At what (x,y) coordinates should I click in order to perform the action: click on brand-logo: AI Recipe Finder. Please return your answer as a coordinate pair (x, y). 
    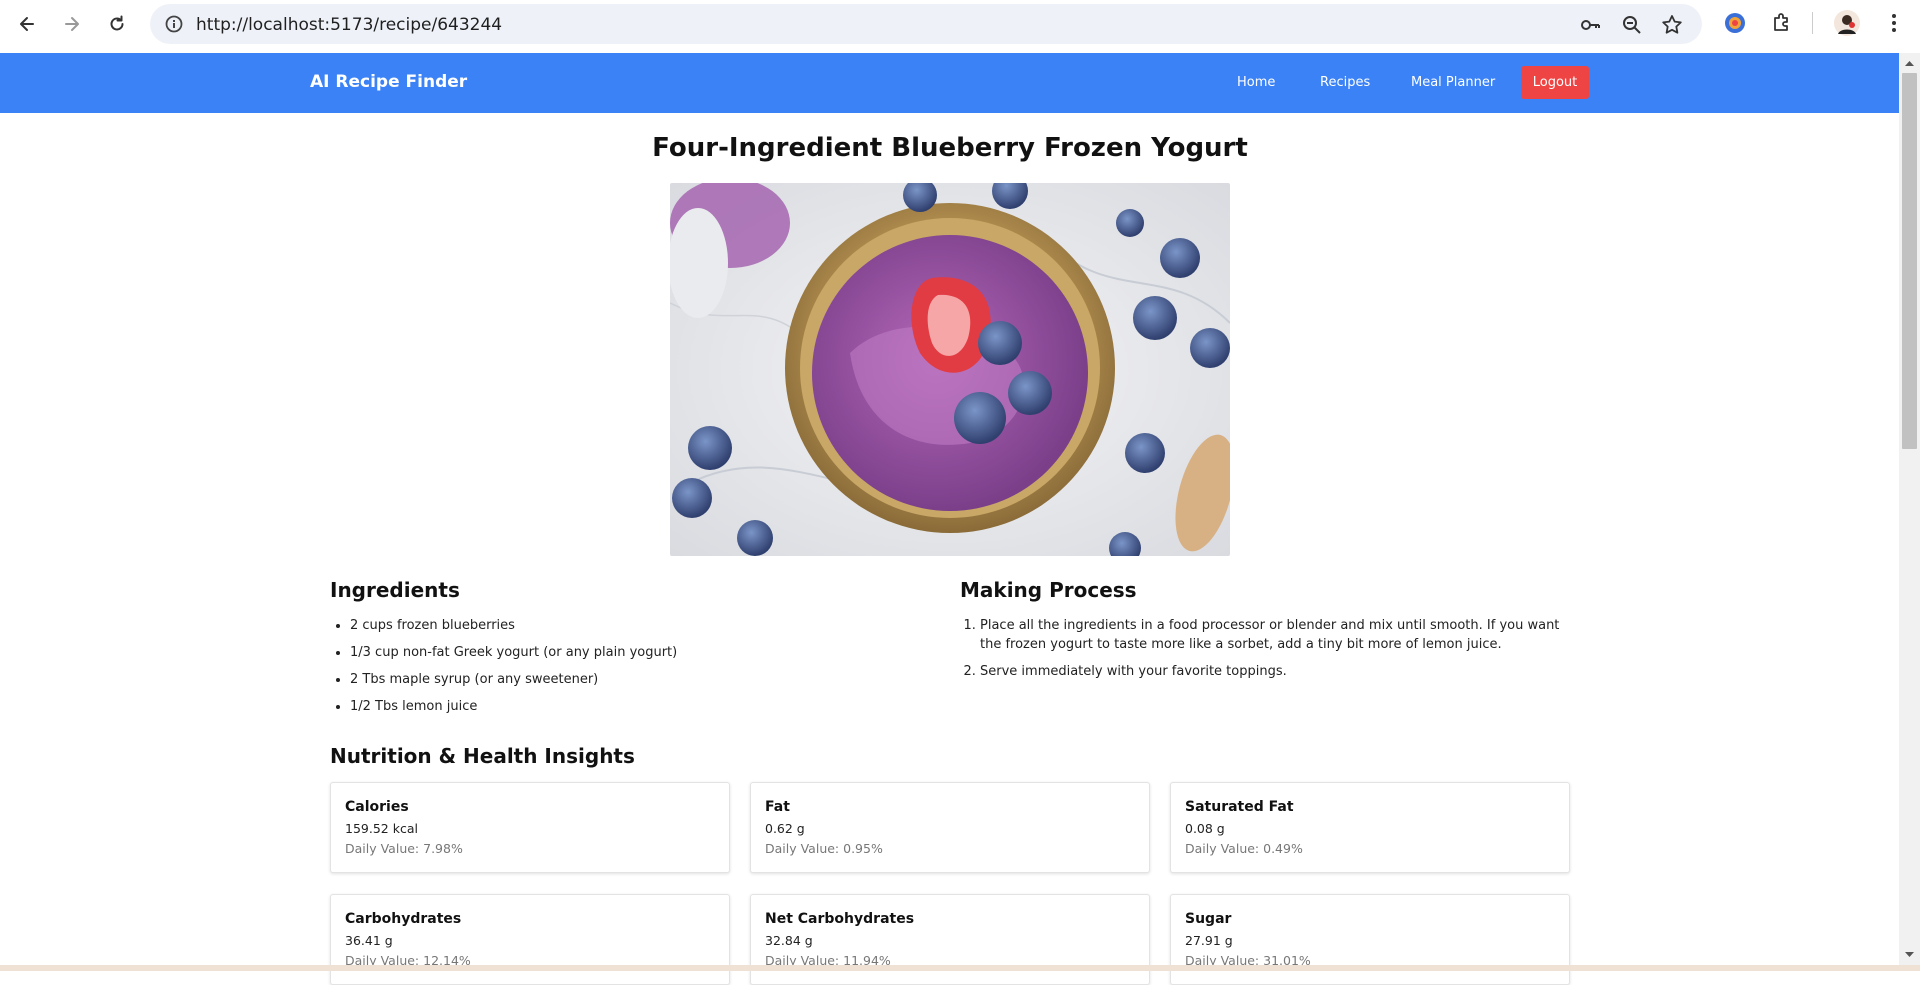
    Looking at the image, I should click on (388, 82).